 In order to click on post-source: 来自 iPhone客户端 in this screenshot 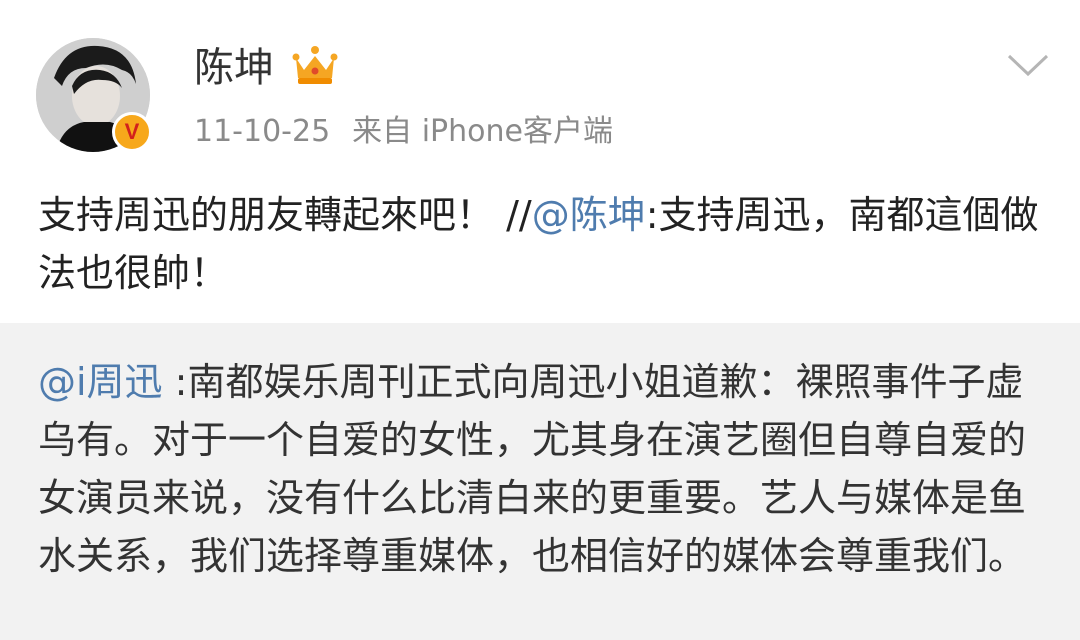, I will do `click(482, 131)`.